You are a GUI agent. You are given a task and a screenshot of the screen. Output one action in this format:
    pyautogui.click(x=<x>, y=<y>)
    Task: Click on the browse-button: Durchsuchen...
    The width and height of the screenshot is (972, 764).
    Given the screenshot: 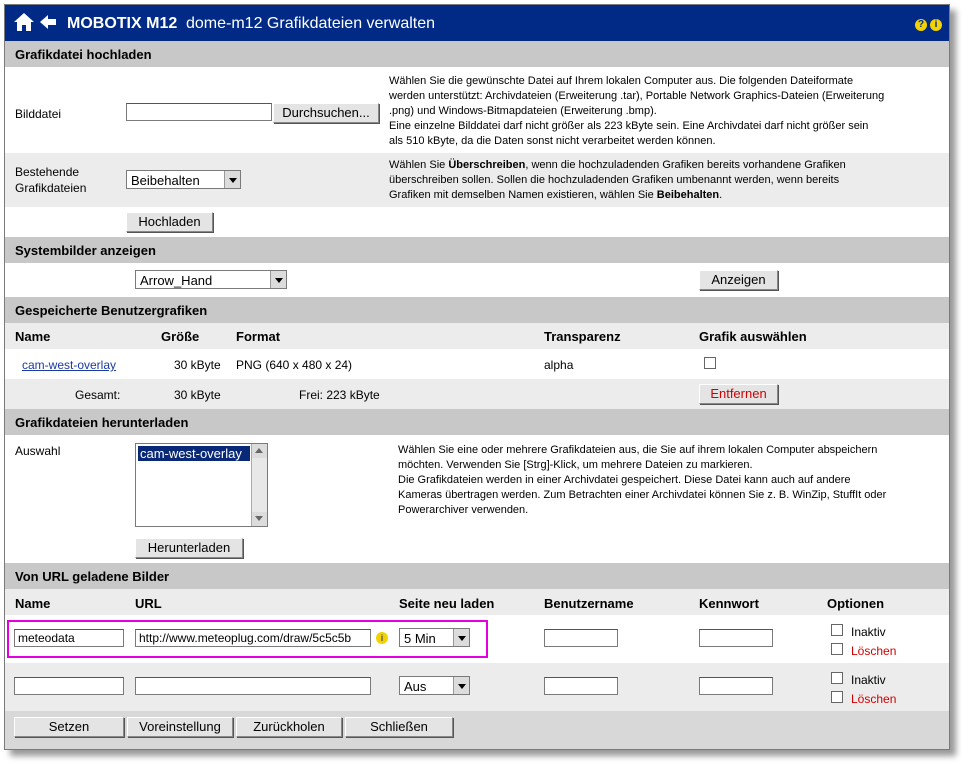 What is the action you would take?
    pyautogui.click(x=326, y=113)
    